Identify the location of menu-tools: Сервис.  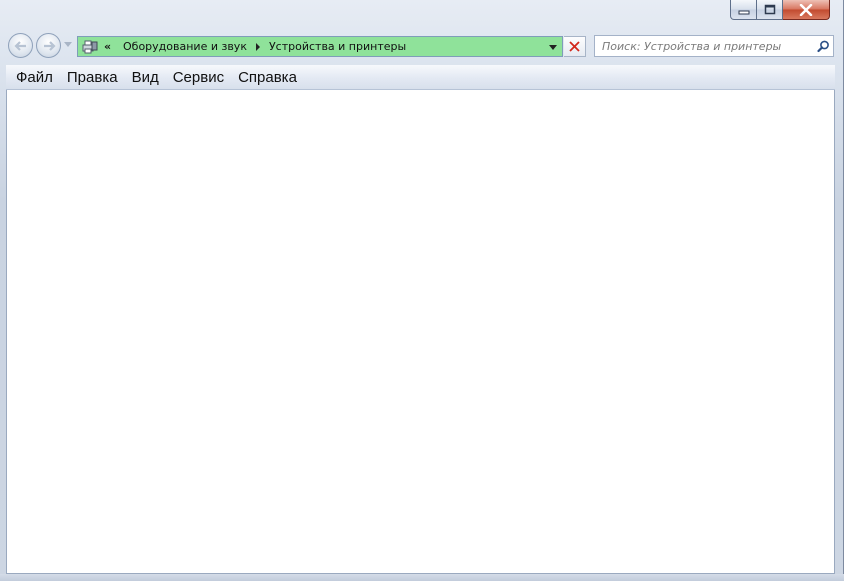
(198, 77).